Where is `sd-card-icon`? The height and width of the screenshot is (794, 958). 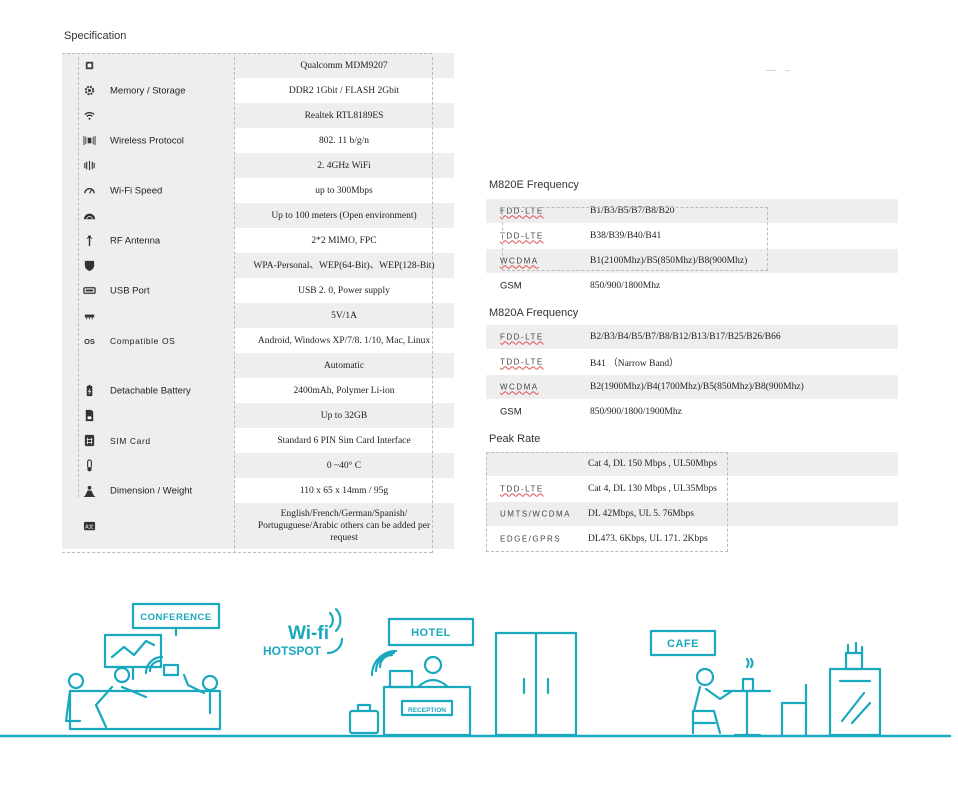
sd-card-icon is located at coordinates (89, 416).